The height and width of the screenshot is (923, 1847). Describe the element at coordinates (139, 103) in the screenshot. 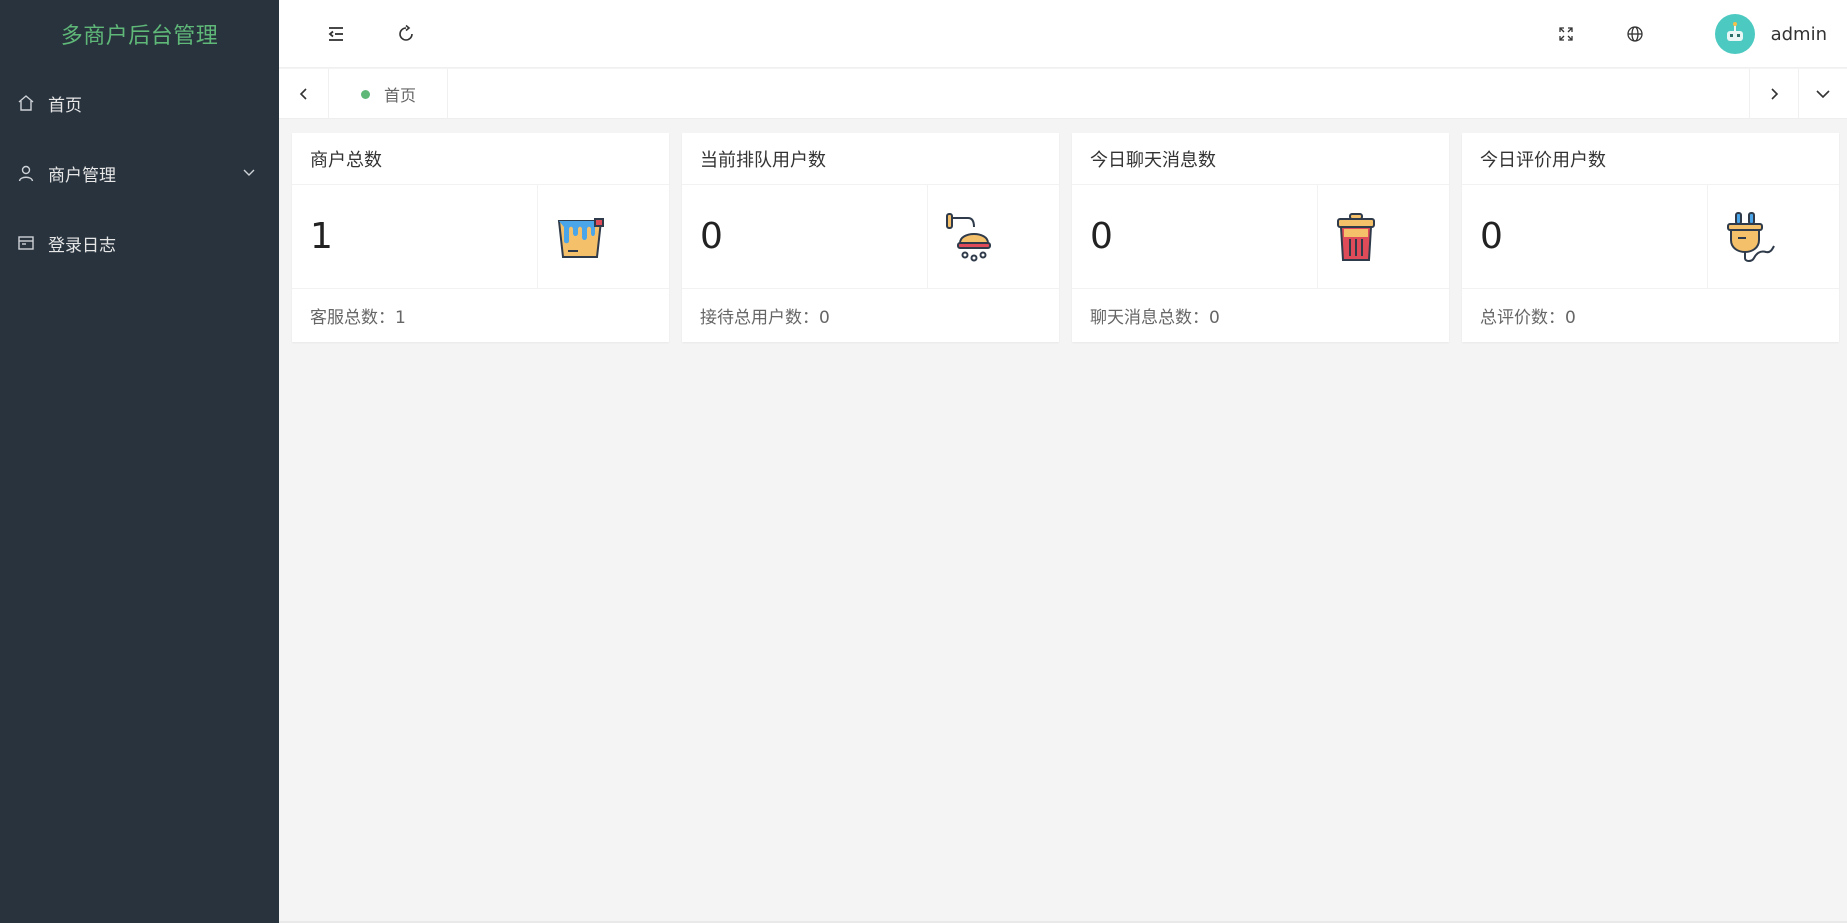

I see `sidebar-item-home: 首页` at that location.